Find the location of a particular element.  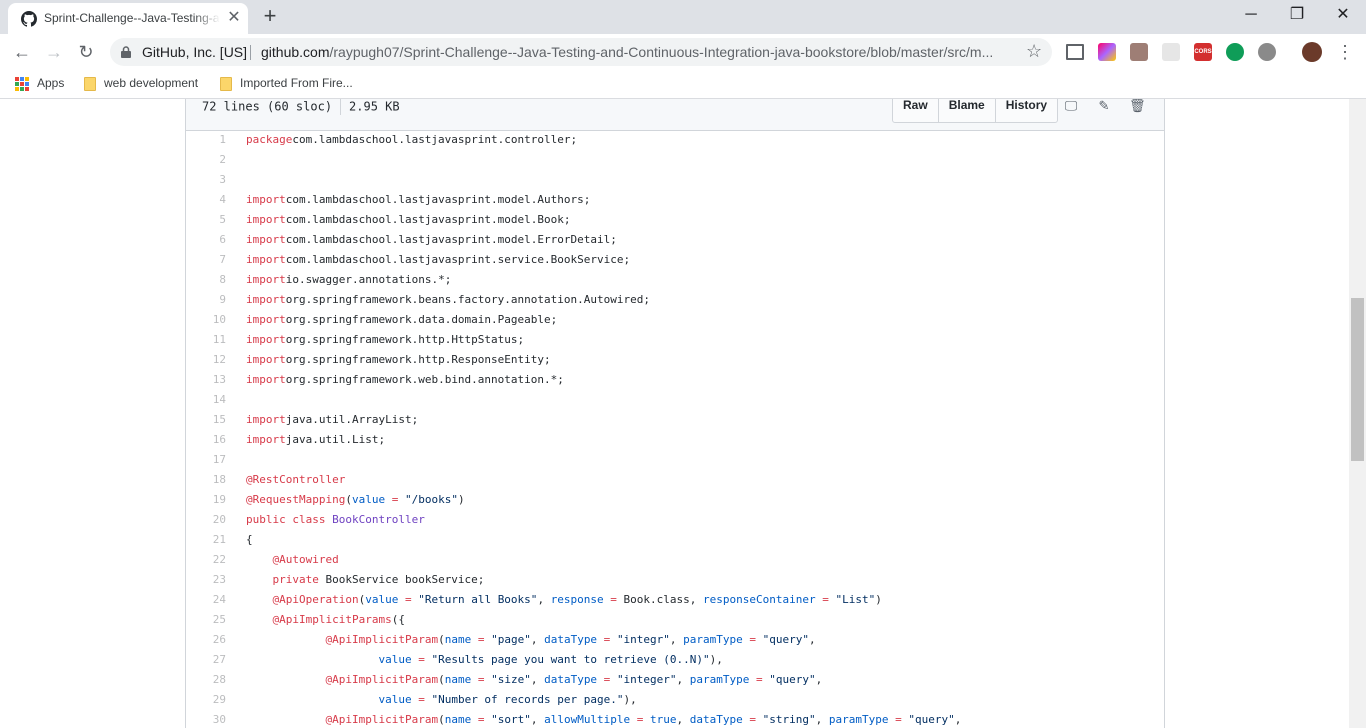

bookmark-apps: Apps is located at coordinates (39, 83).